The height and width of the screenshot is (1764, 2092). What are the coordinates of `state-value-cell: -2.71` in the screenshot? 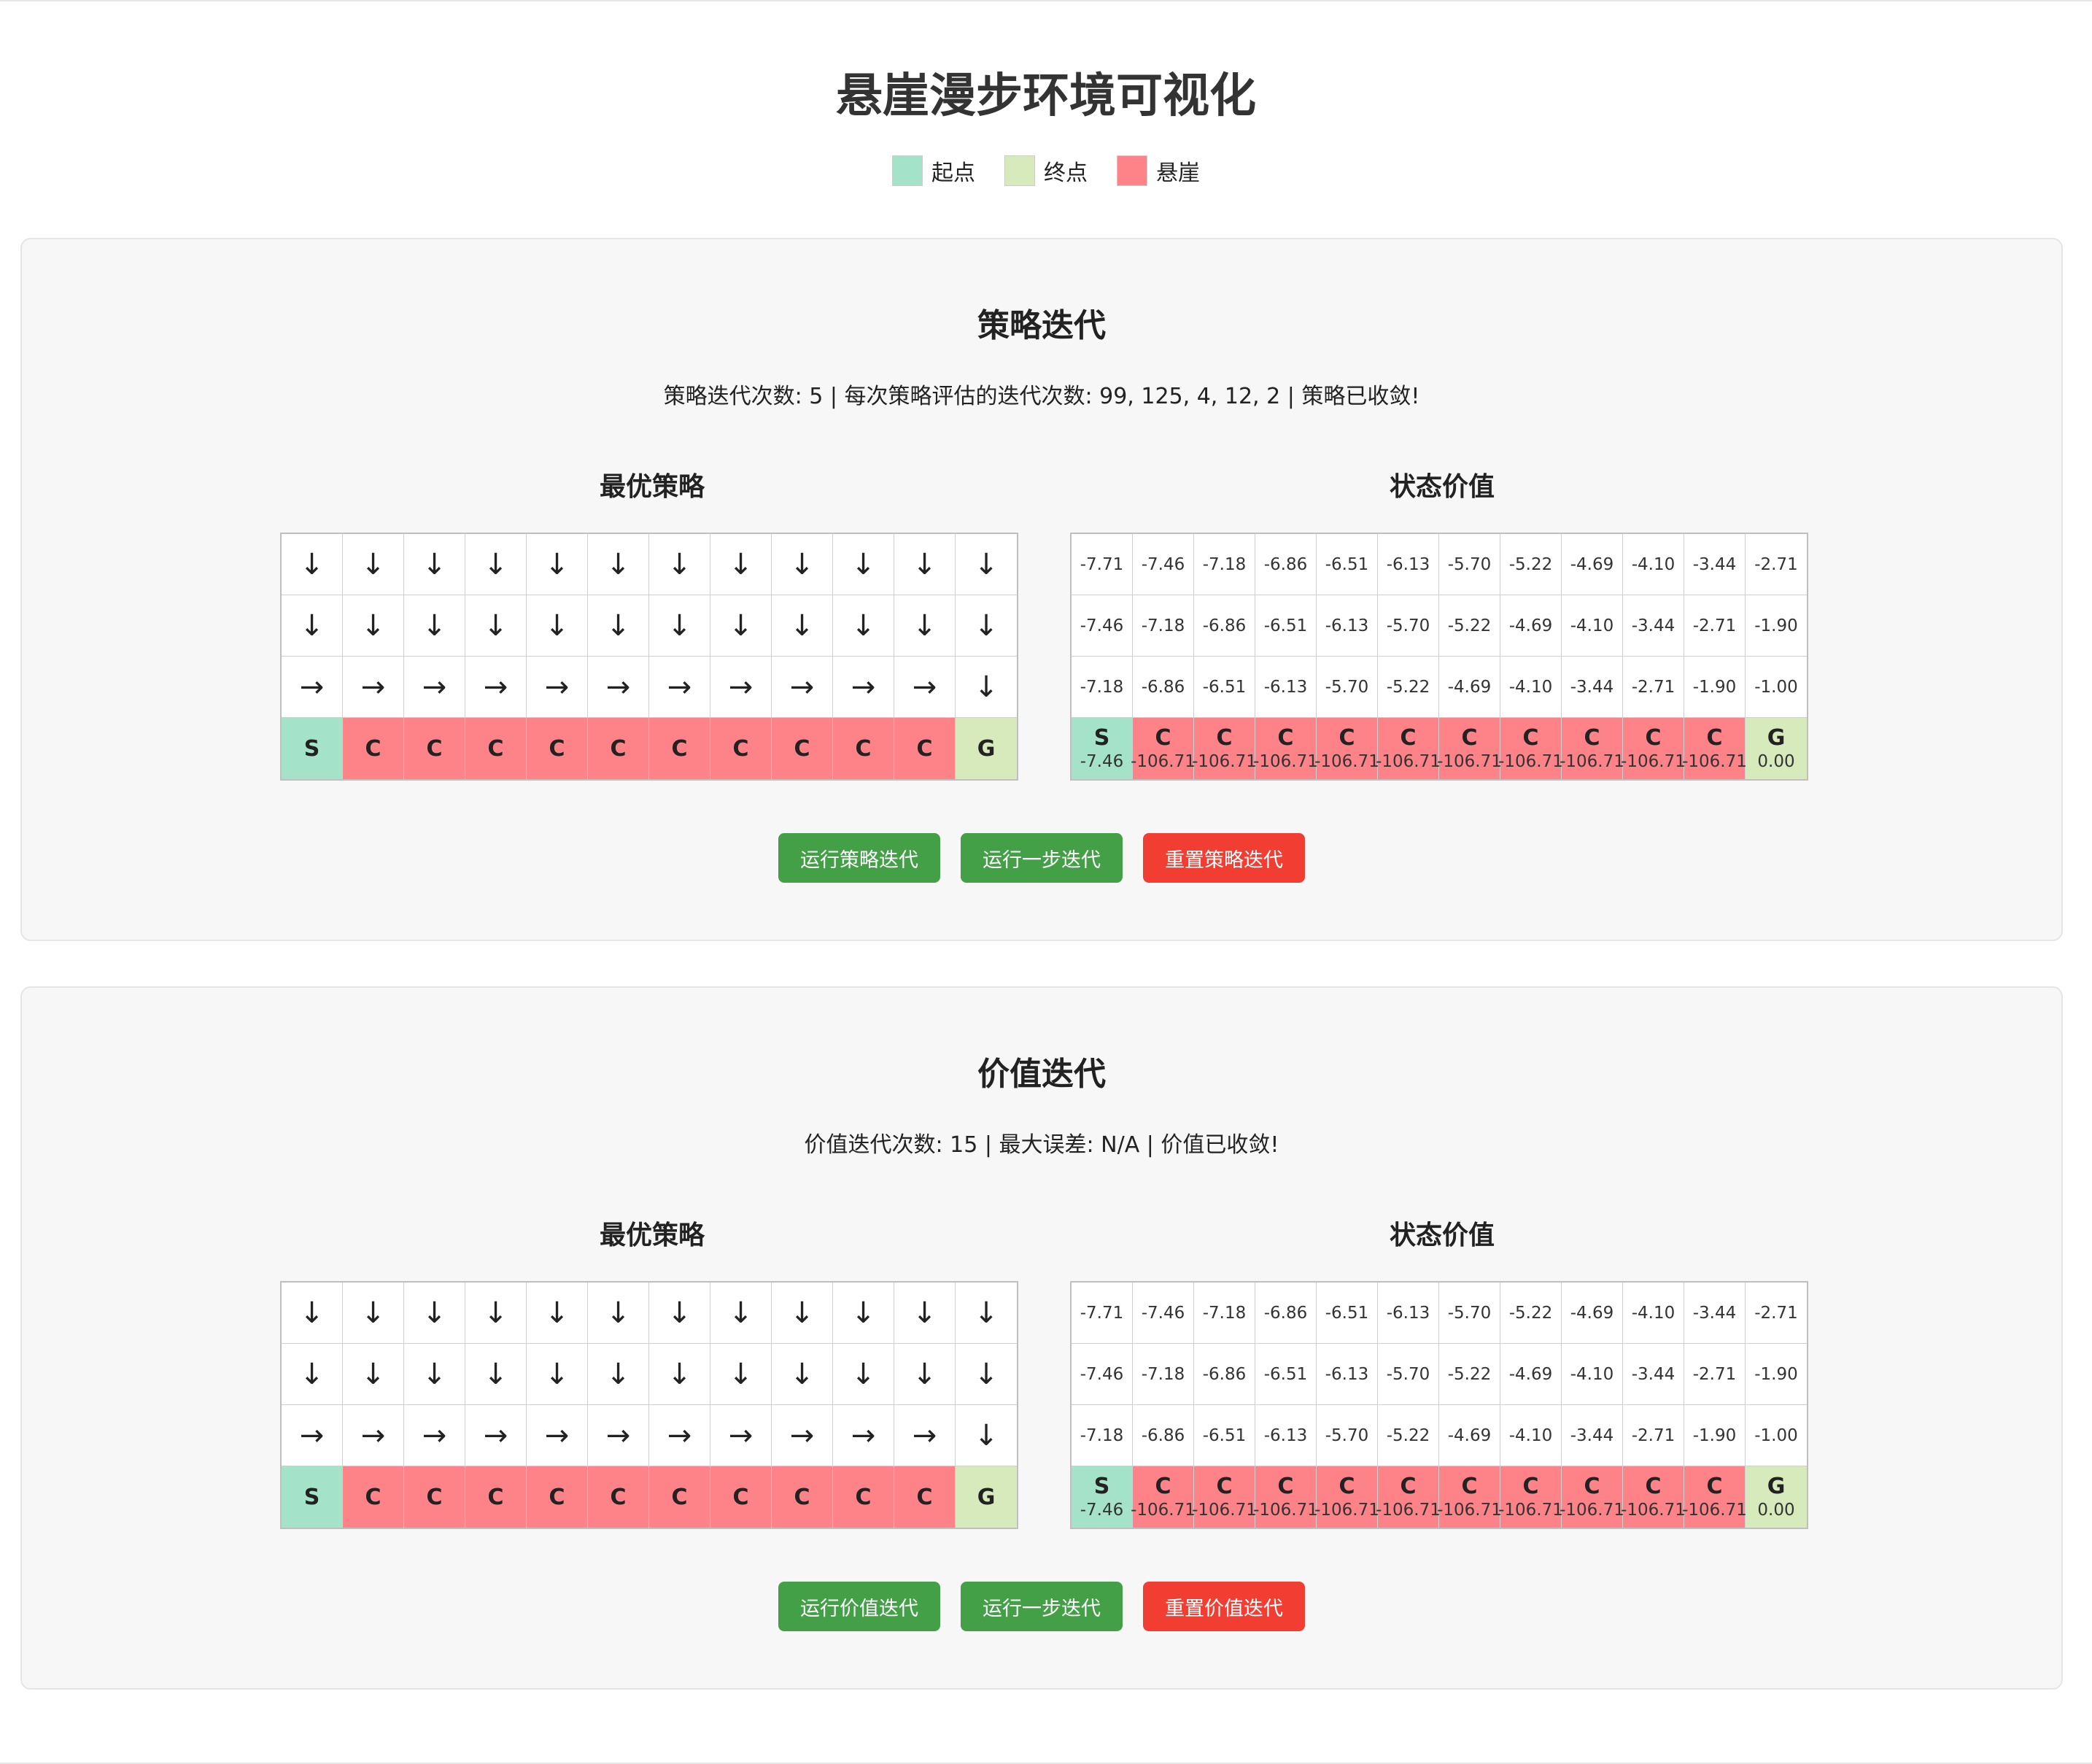 It's located at (1653, 688).